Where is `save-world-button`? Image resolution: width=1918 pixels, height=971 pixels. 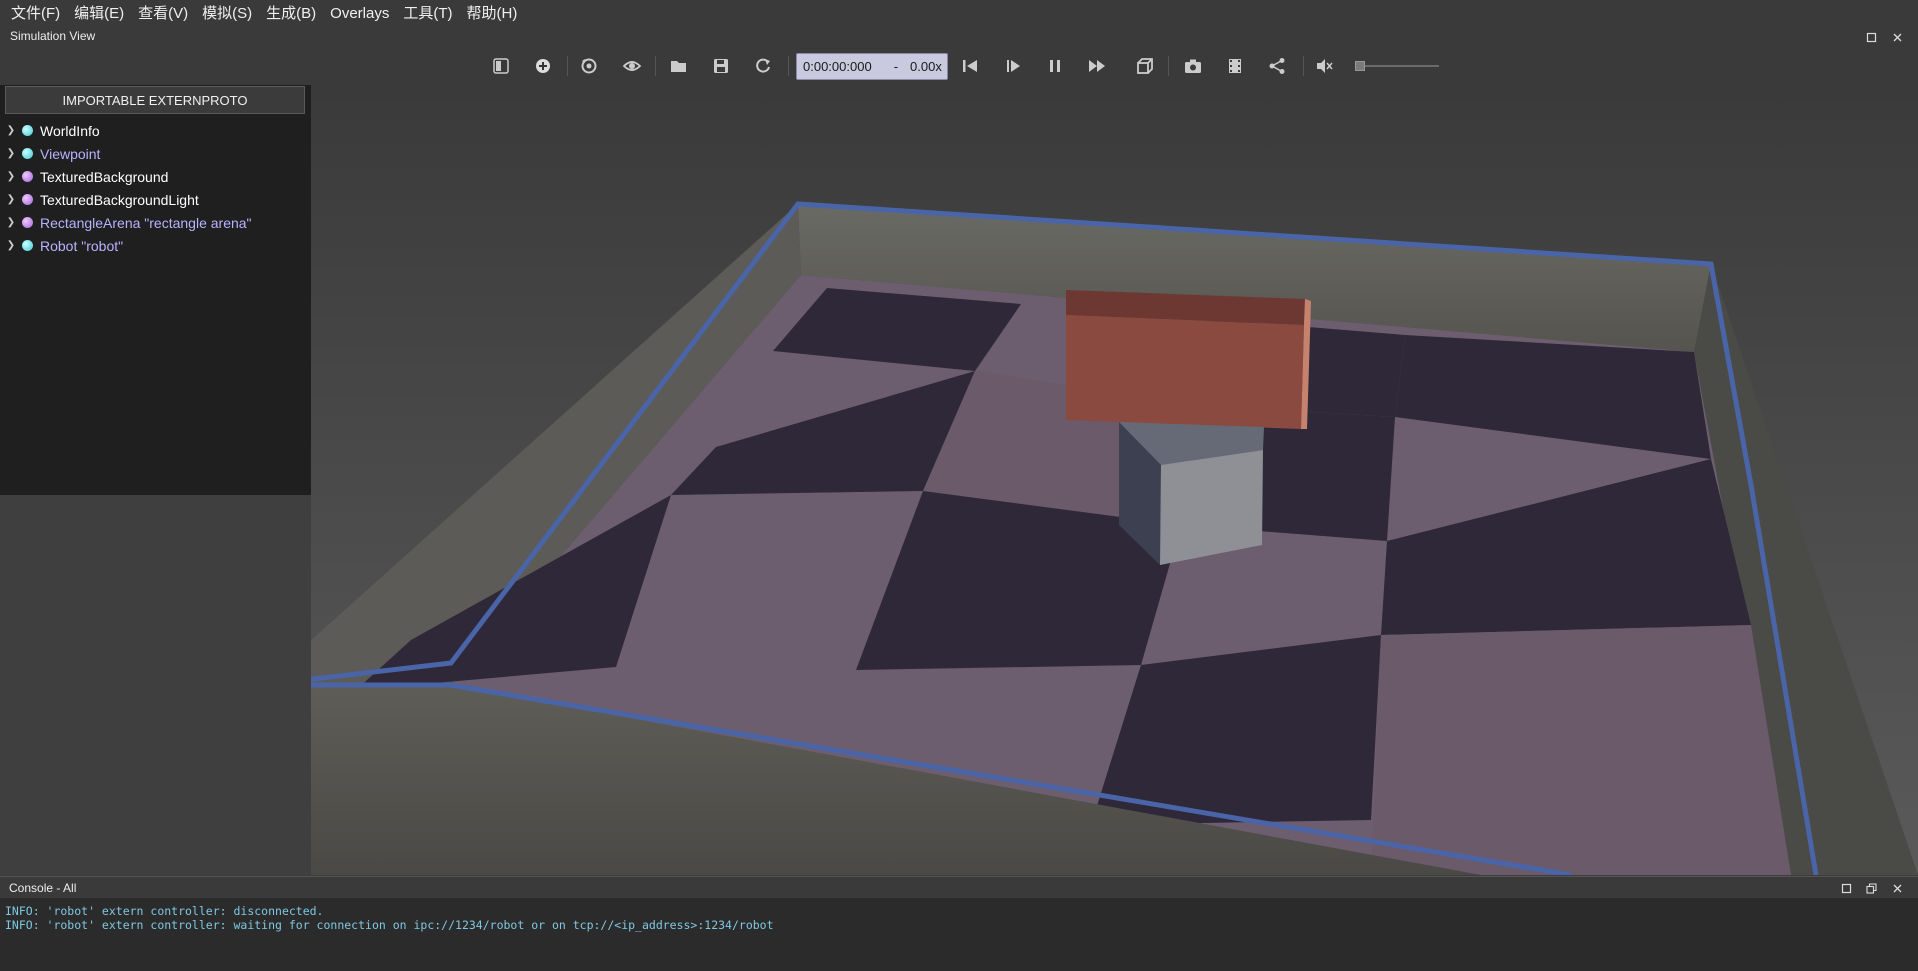 save-world-button is located at coordinates (721, 66).